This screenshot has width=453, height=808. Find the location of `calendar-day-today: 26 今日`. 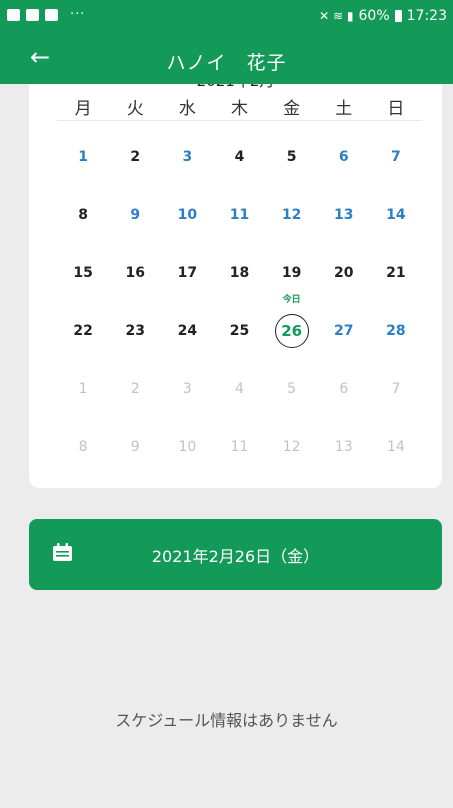

calendar-day-today: 26 今日 is located at coordinates (292, 321).